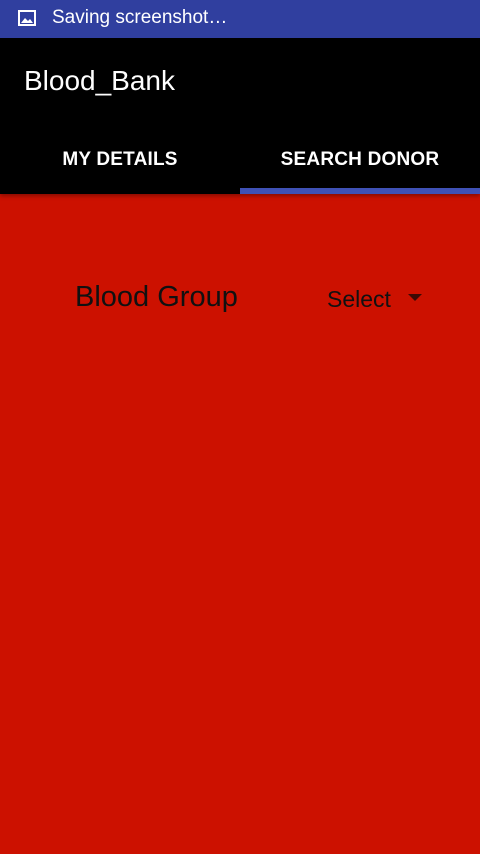  I want to click on blood-group-label: Blood Group, so click(156, 297).